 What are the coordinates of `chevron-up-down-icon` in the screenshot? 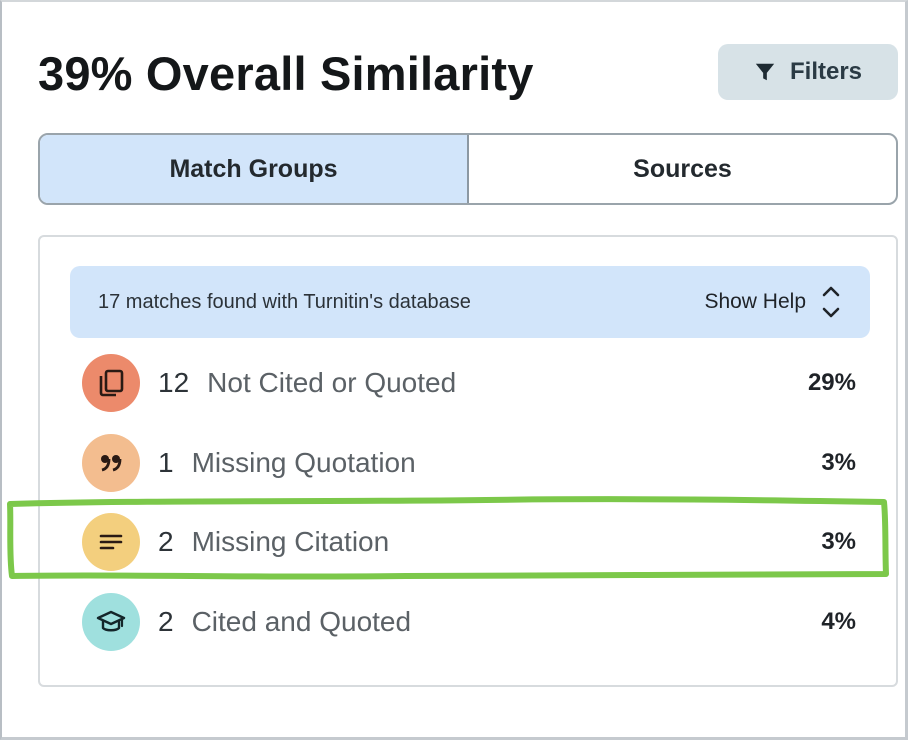 It's located at (831, 302).